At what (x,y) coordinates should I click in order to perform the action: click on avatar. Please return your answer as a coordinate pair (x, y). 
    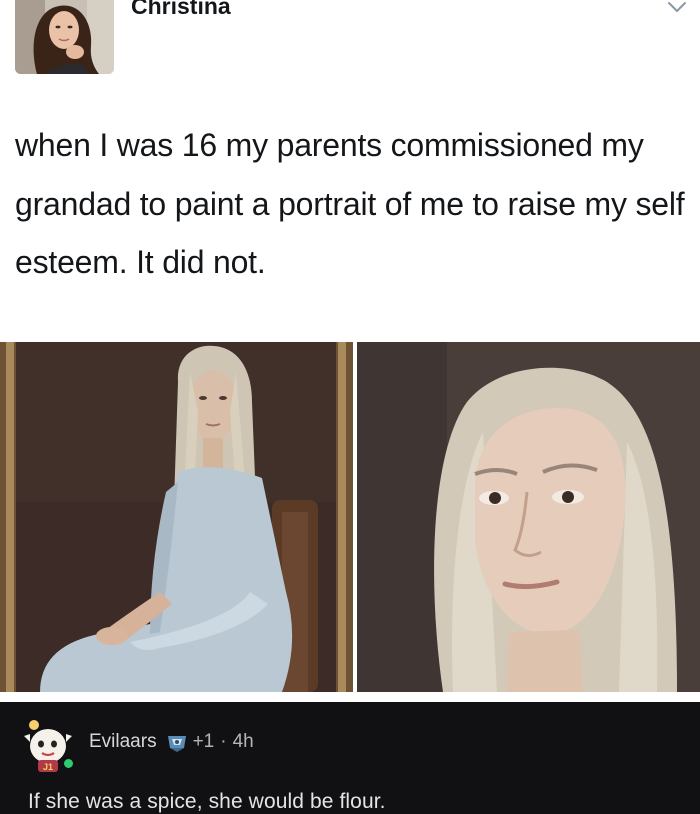
    Looking at the image, I should click on (64, 37).